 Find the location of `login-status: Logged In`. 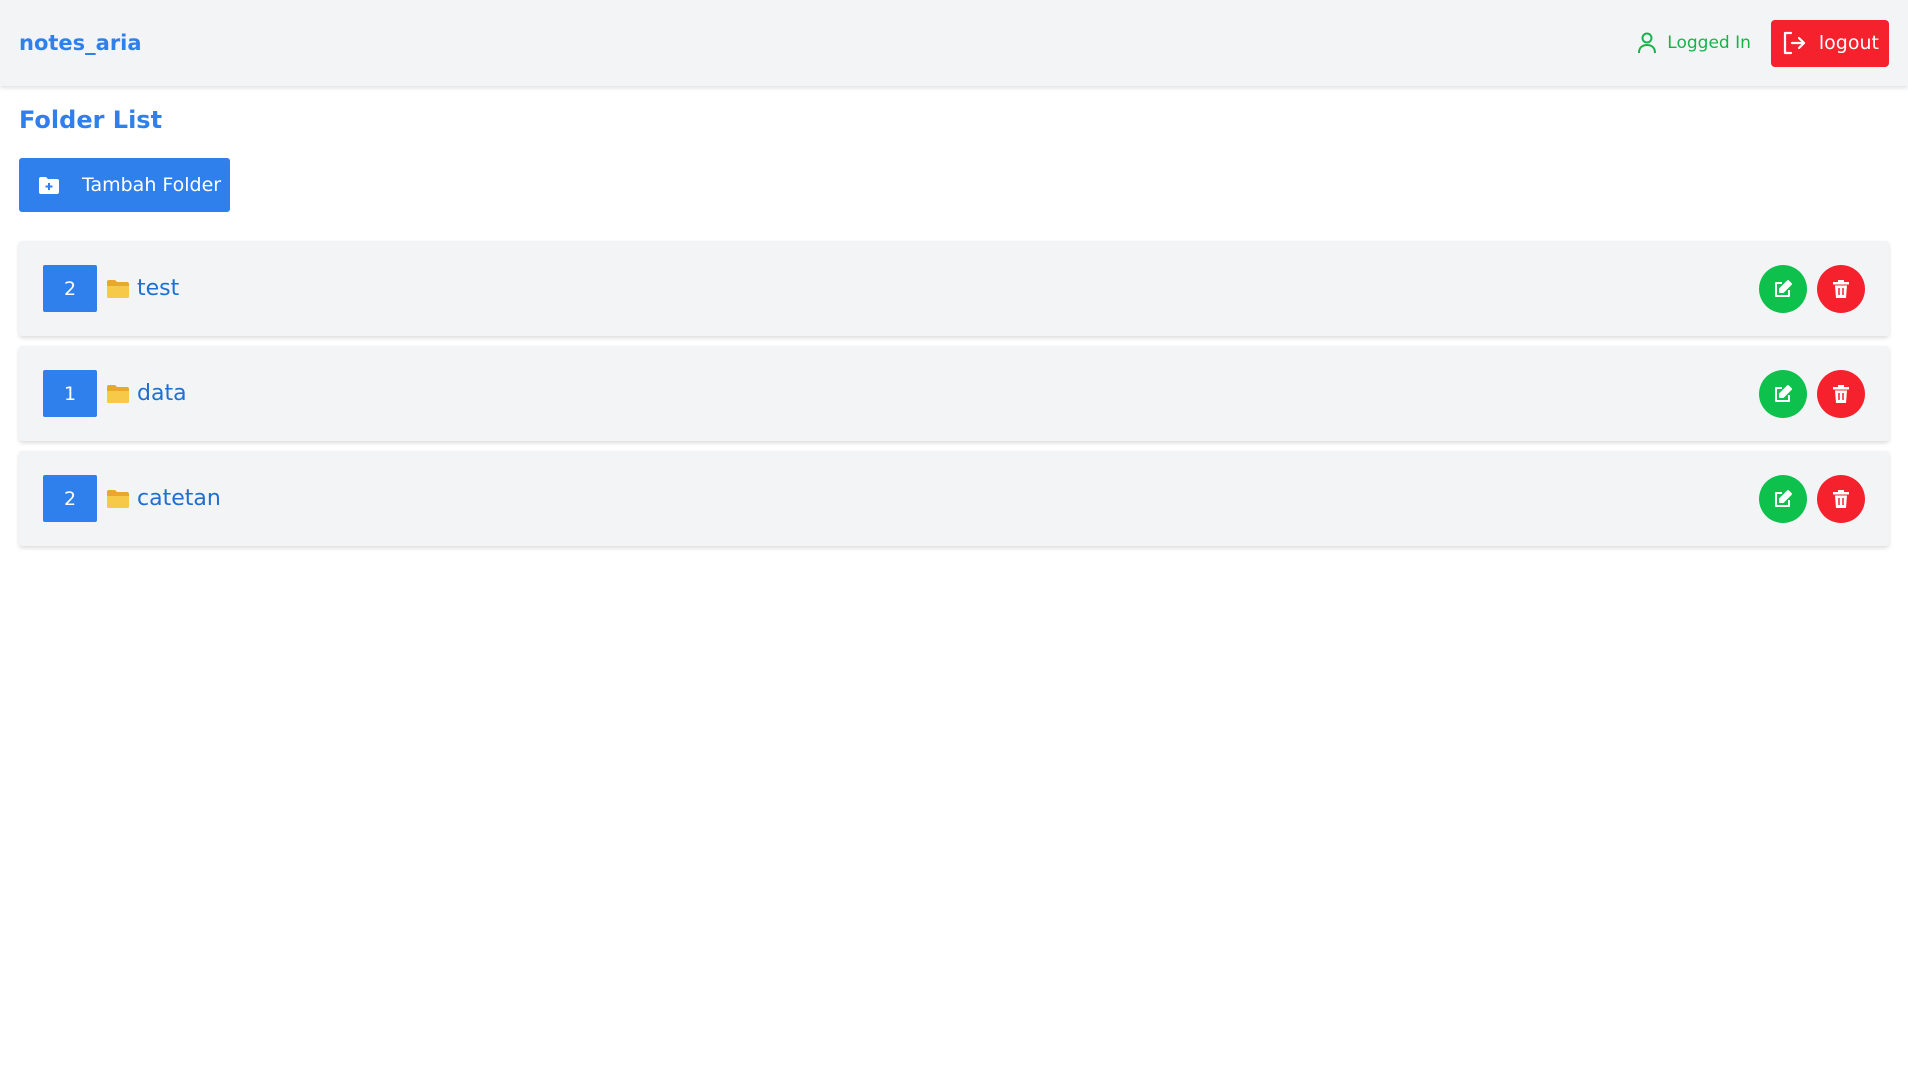

login-status: Logged In is located at coordinates (1694, 43).